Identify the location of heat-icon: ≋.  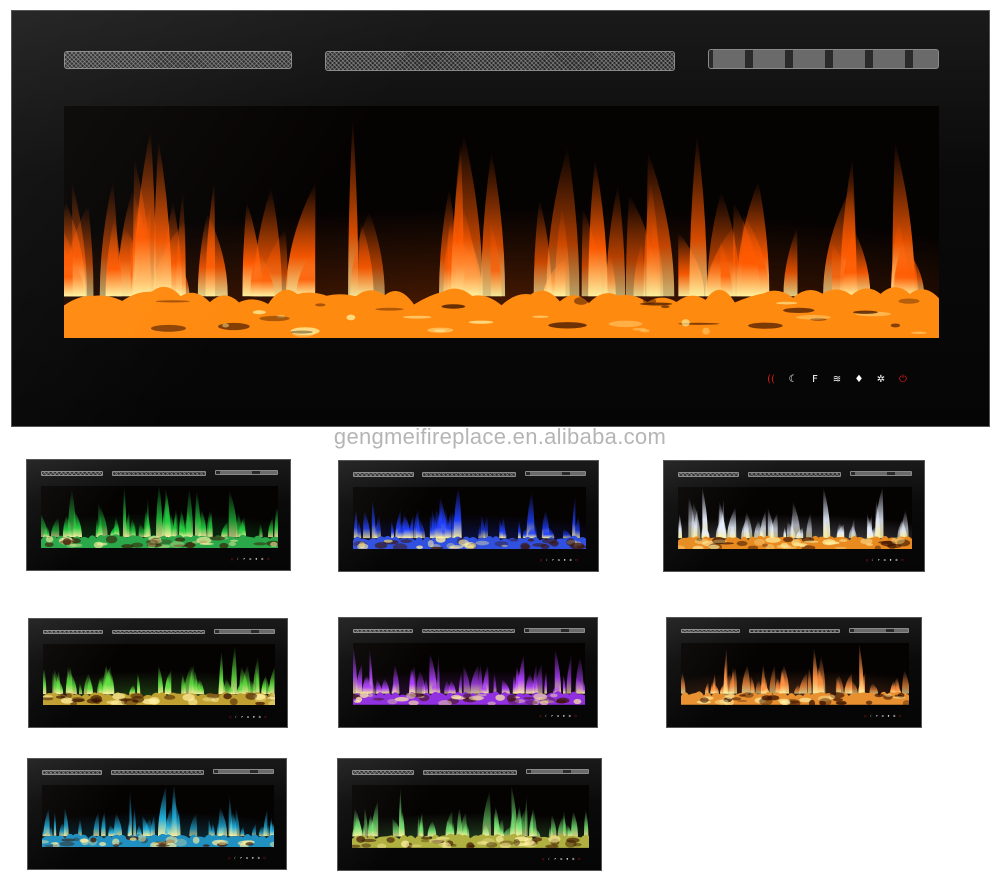
(837, 380).